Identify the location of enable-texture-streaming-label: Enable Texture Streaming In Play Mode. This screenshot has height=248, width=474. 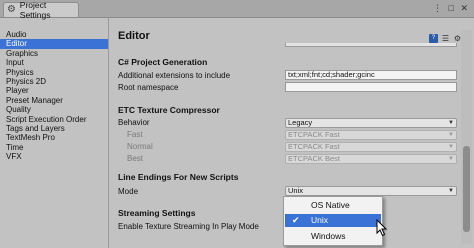
(188, 226).